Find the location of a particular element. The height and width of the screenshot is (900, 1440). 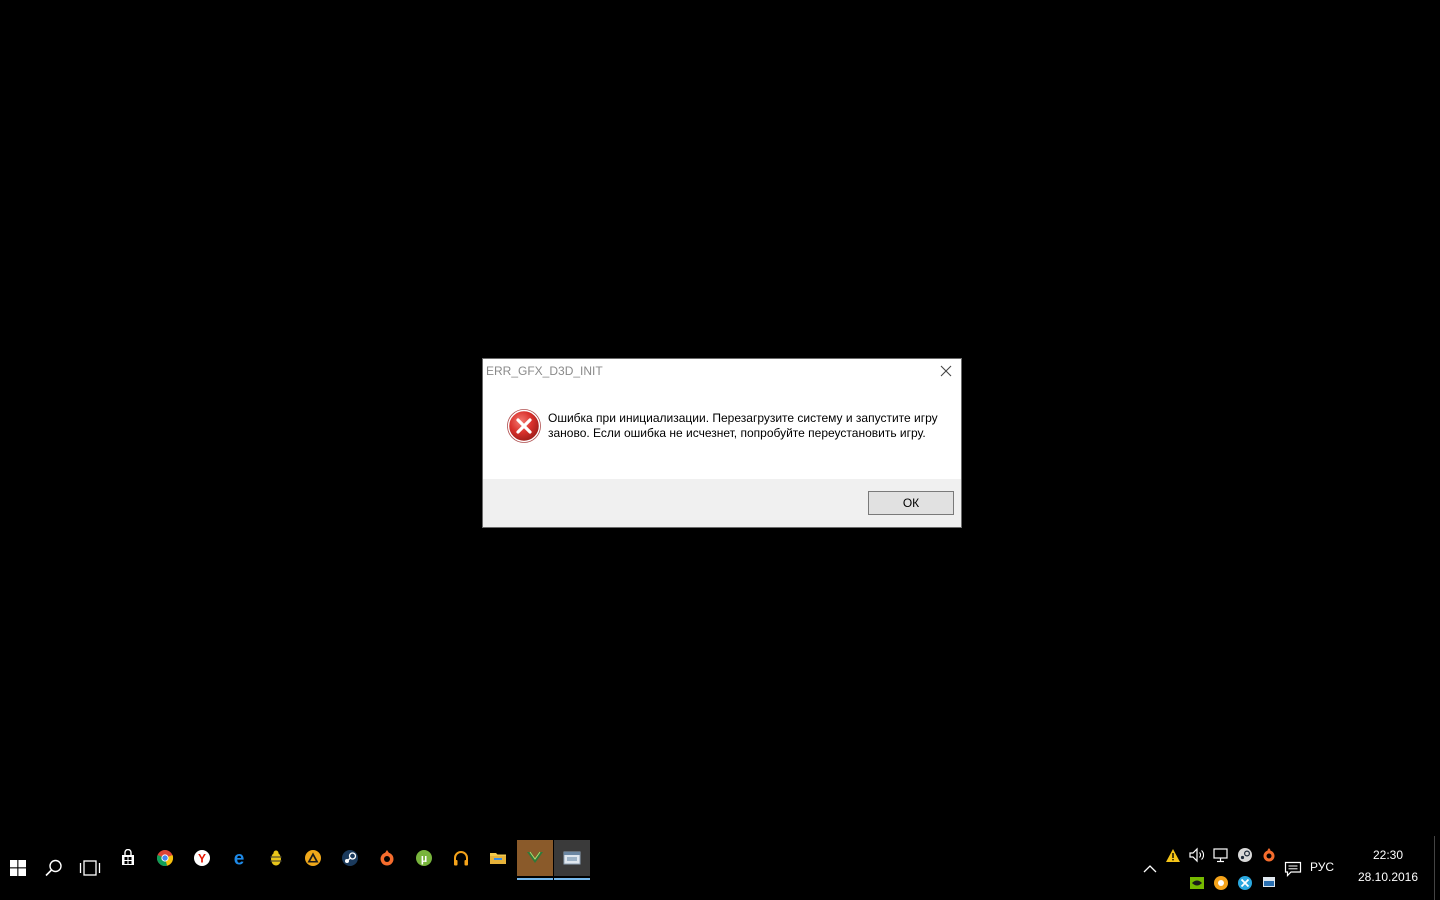

monitor-tray-icon is located at coordinates (1269, 882).